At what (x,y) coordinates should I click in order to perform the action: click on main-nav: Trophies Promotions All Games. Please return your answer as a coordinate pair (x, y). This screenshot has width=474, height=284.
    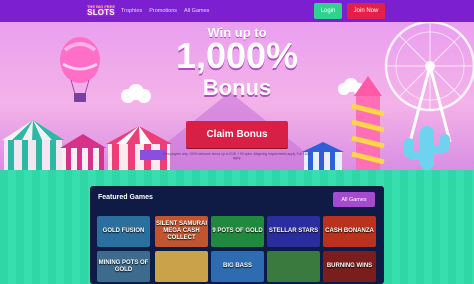
    Looking at the image, I should click on (165, 11).